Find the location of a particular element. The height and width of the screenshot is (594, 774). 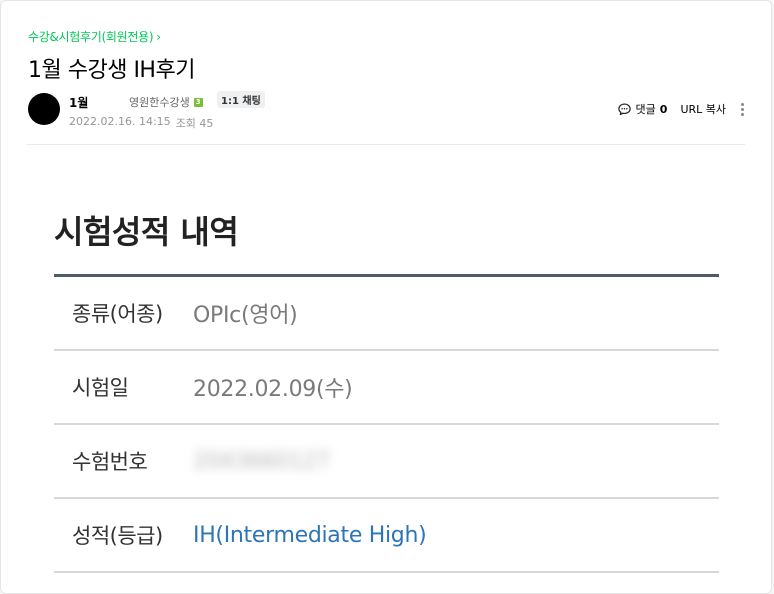

avatar is located at coordinates (44, 109).